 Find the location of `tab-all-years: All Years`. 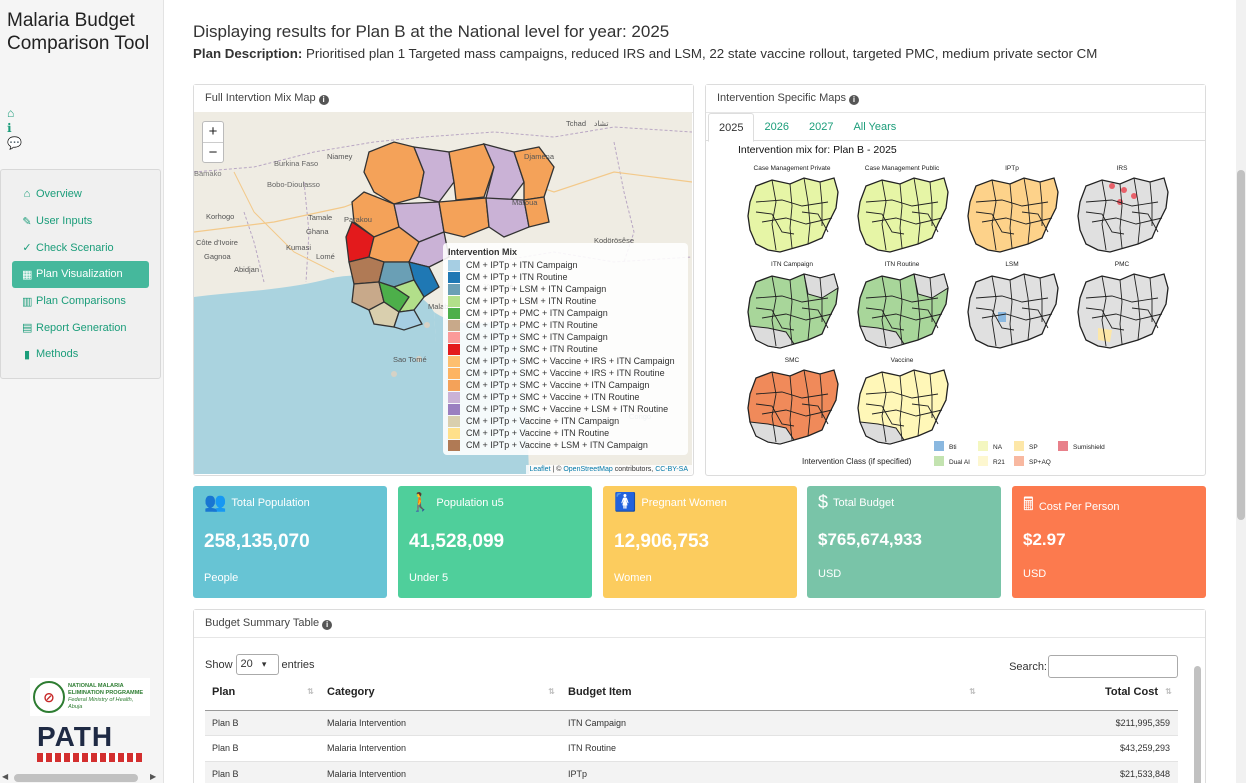

tab-all-years: All Years is located at coordinates (874, 126).